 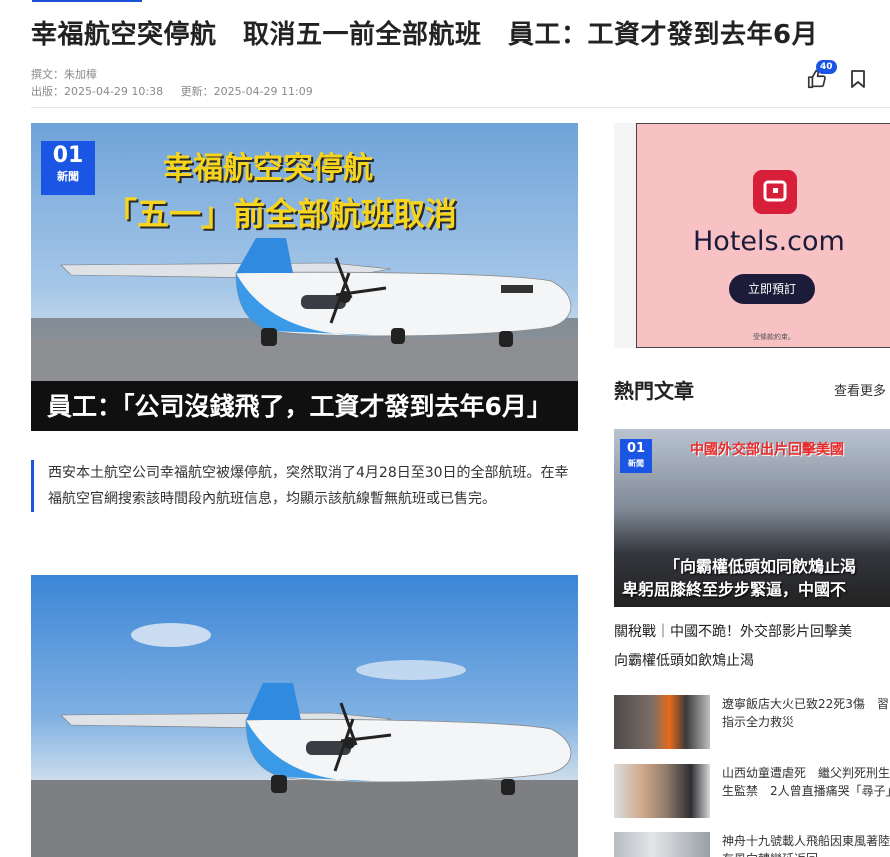 I want to click on article-headline: 幸福航空突停航 取消五一前全部航班 員工：工資才發到去年6月, so click(x=425, y=35).